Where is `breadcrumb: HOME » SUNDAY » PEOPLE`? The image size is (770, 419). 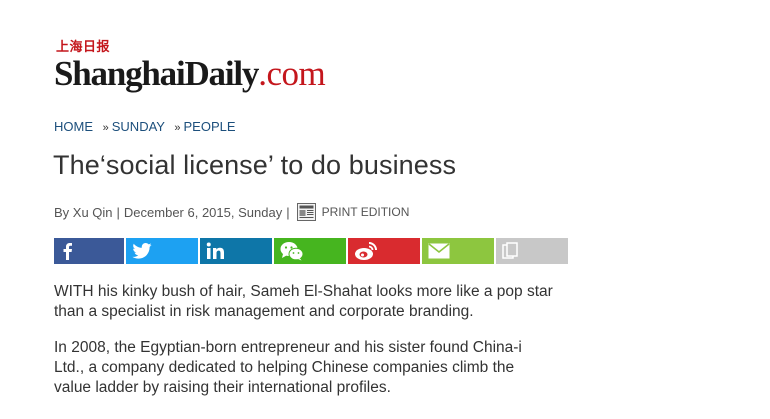 breadcrumb: HOME » SUNDAY » PEOPLE is located at coordinates (145, 126).